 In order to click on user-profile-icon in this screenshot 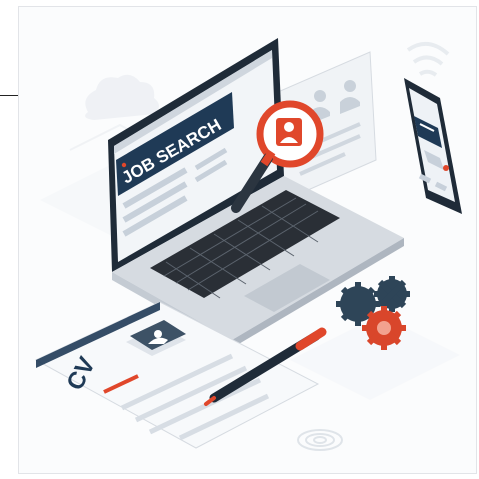, I will do `click(289, 132)`.